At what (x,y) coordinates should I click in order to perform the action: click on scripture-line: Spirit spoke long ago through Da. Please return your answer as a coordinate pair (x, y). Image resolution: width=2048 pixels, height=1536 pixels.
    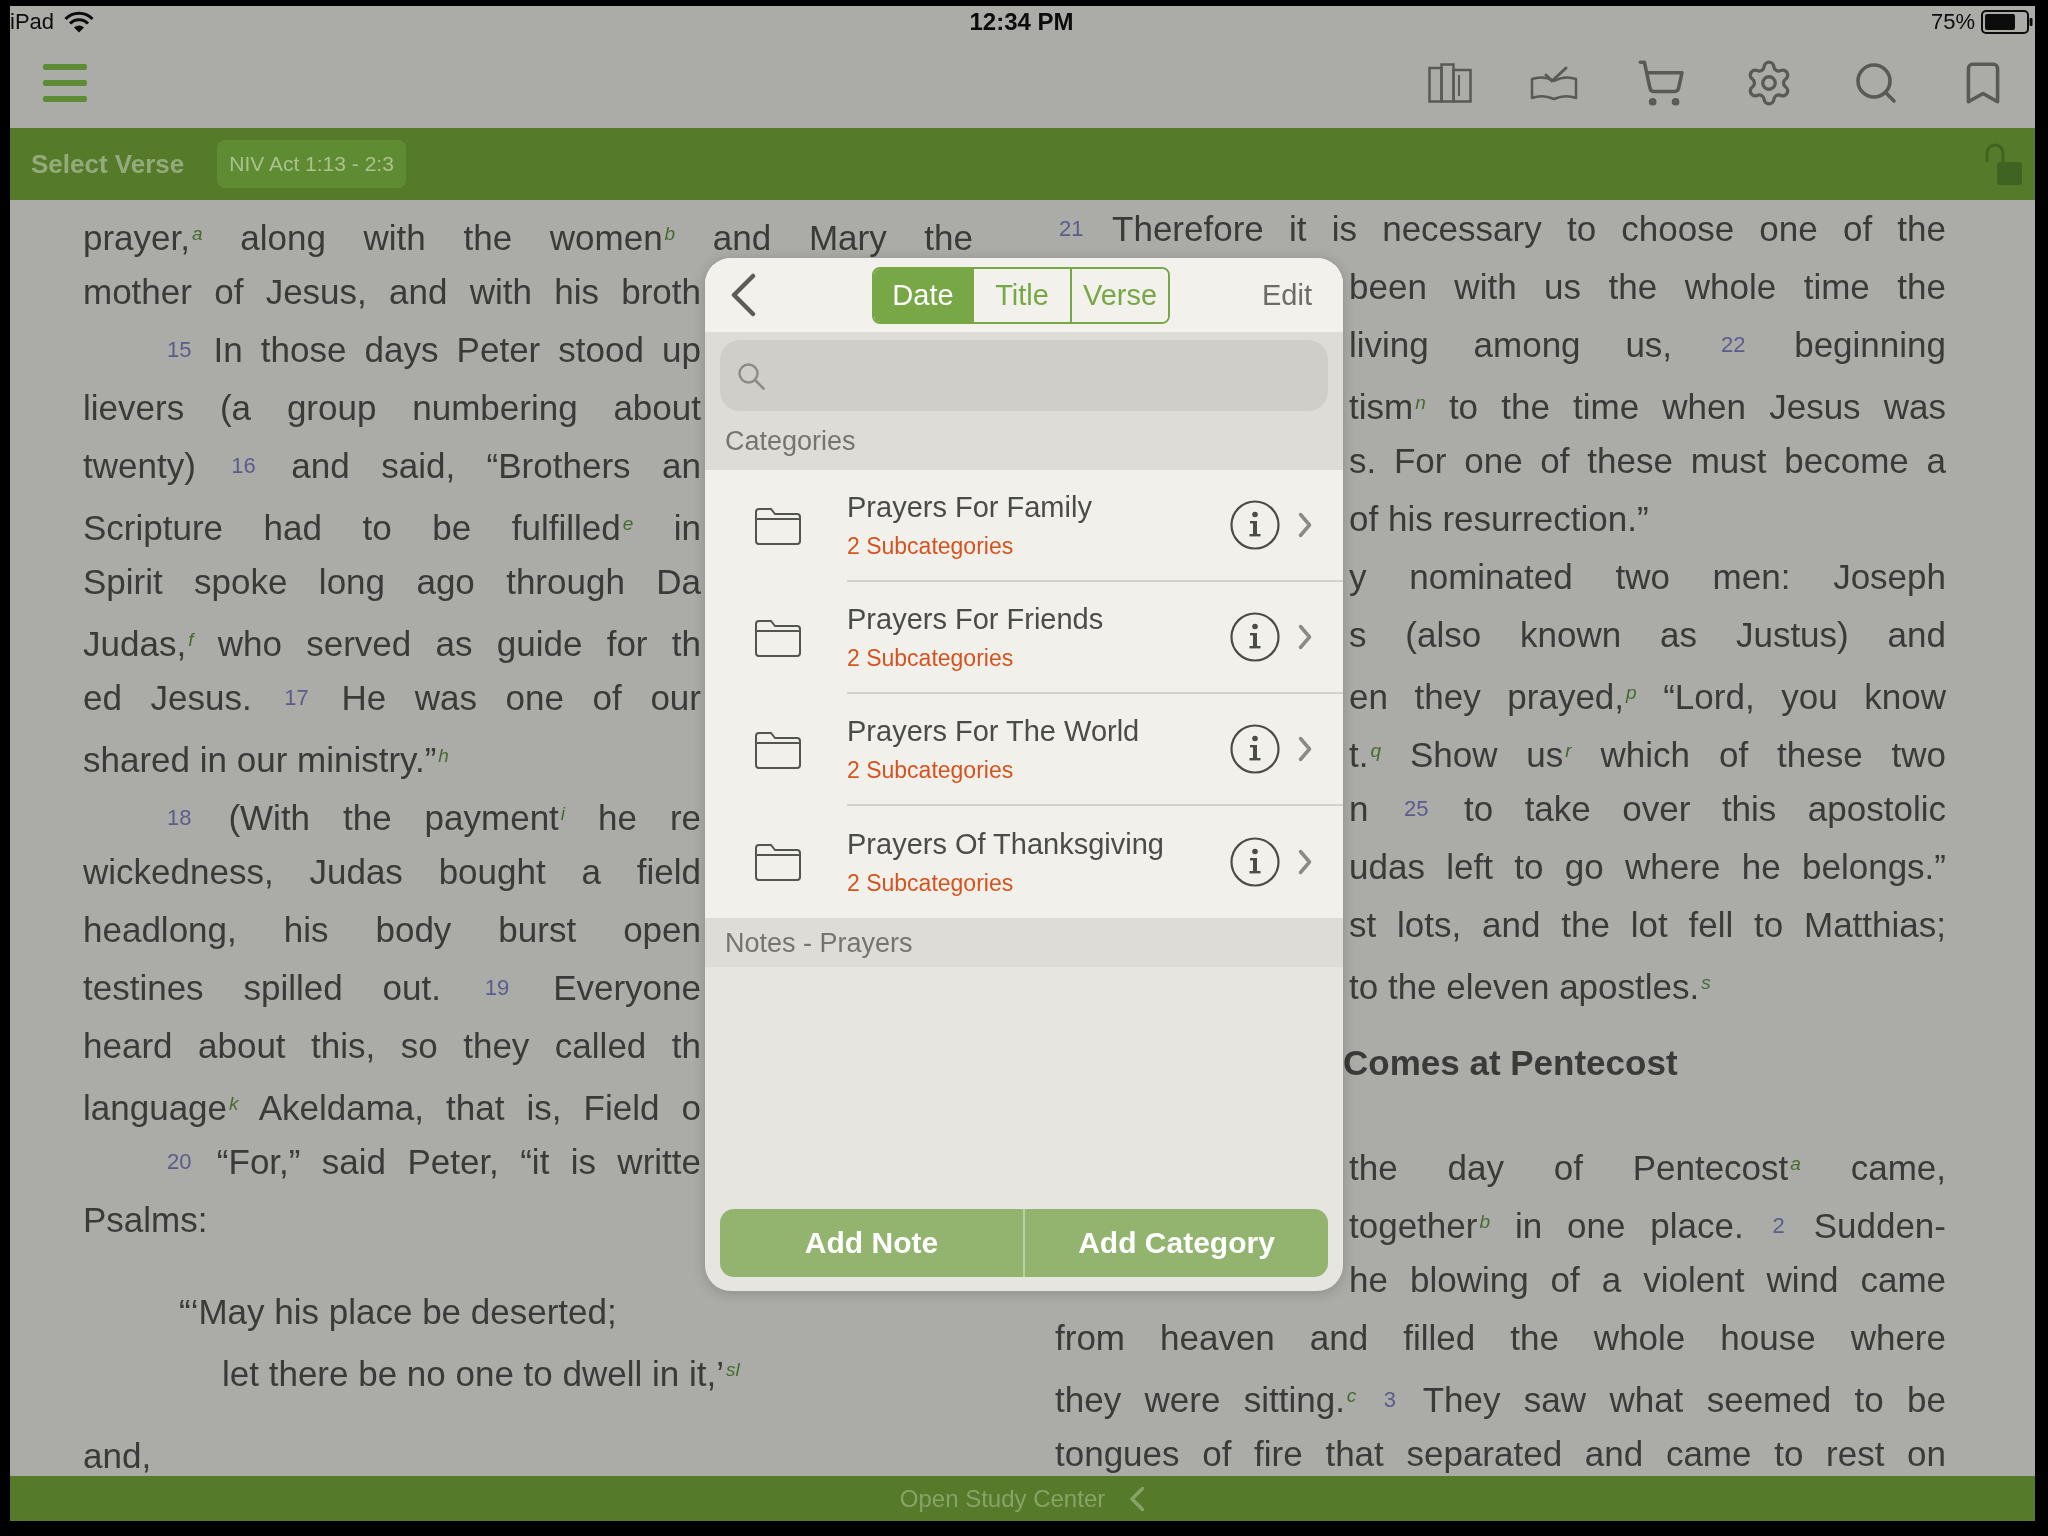
    Looking at the image, I should click on (392, 582).